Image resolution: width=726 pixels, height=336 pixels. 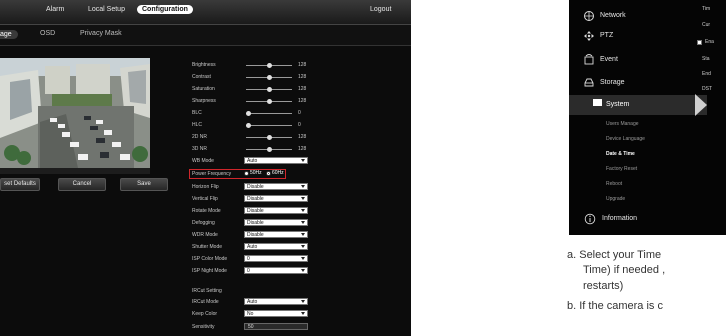 I want to click on wdr-mode-select: Disable, so click(x=276, y=234).